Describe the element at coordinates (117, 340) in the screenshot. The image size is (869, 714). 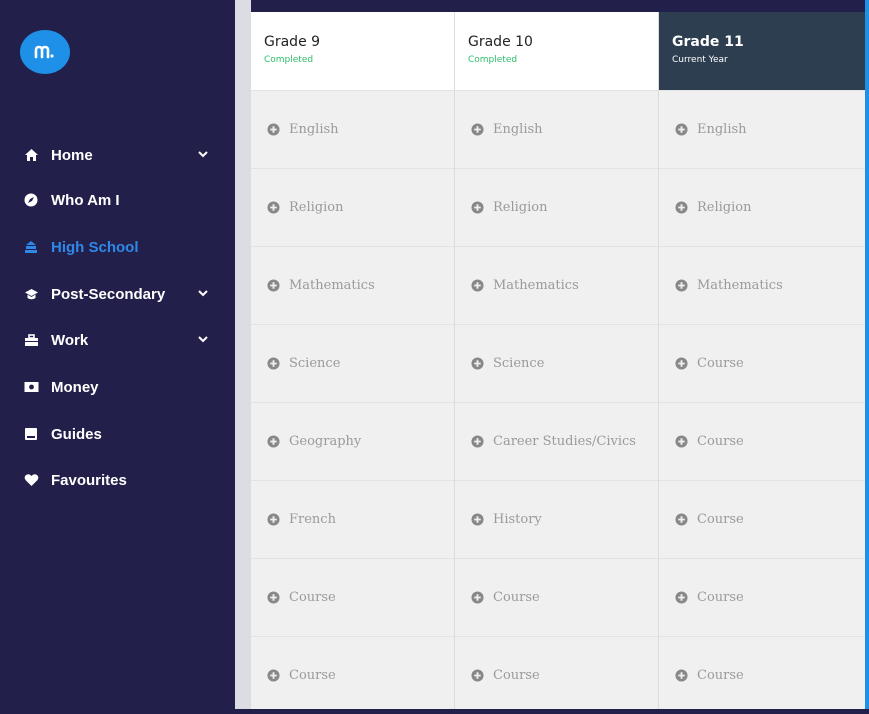
I see `sidebar-item-work: Work` at that location.